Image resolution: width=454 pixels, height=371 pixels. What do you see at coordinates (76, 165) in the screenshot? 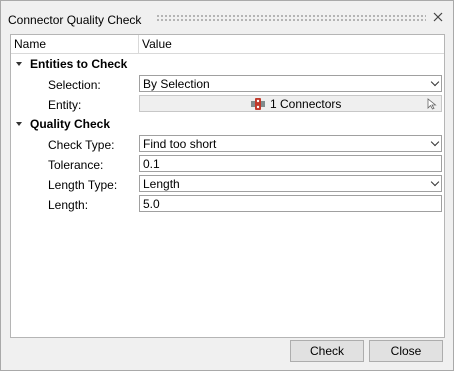
I see `tolerance-label: Tolerance:` at bounding box center [76, 165].